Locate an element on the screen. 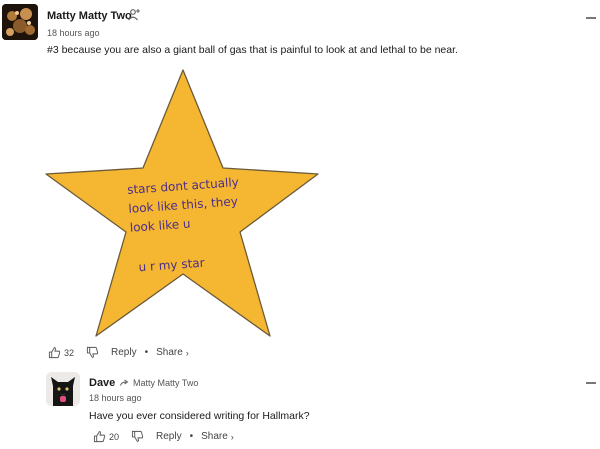  author-name: Dave is located at coordinates (102, 383).